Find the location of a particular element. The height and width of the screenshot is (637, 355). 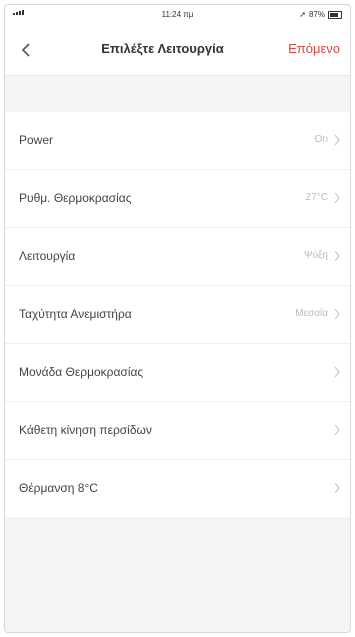

row-label: Ταχύτητα Ανεμιστήρα is located at coordinates (75, 314).